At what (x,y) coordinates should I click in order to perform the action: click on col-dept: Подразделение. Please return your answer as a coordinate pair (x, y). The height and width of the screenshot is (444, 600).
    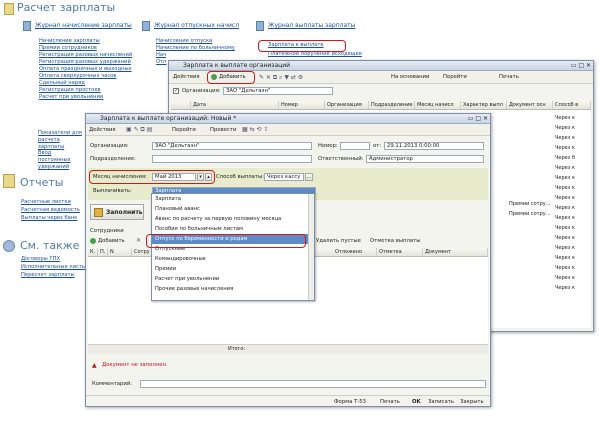
    Looking at the image, I should click on (392, 105).